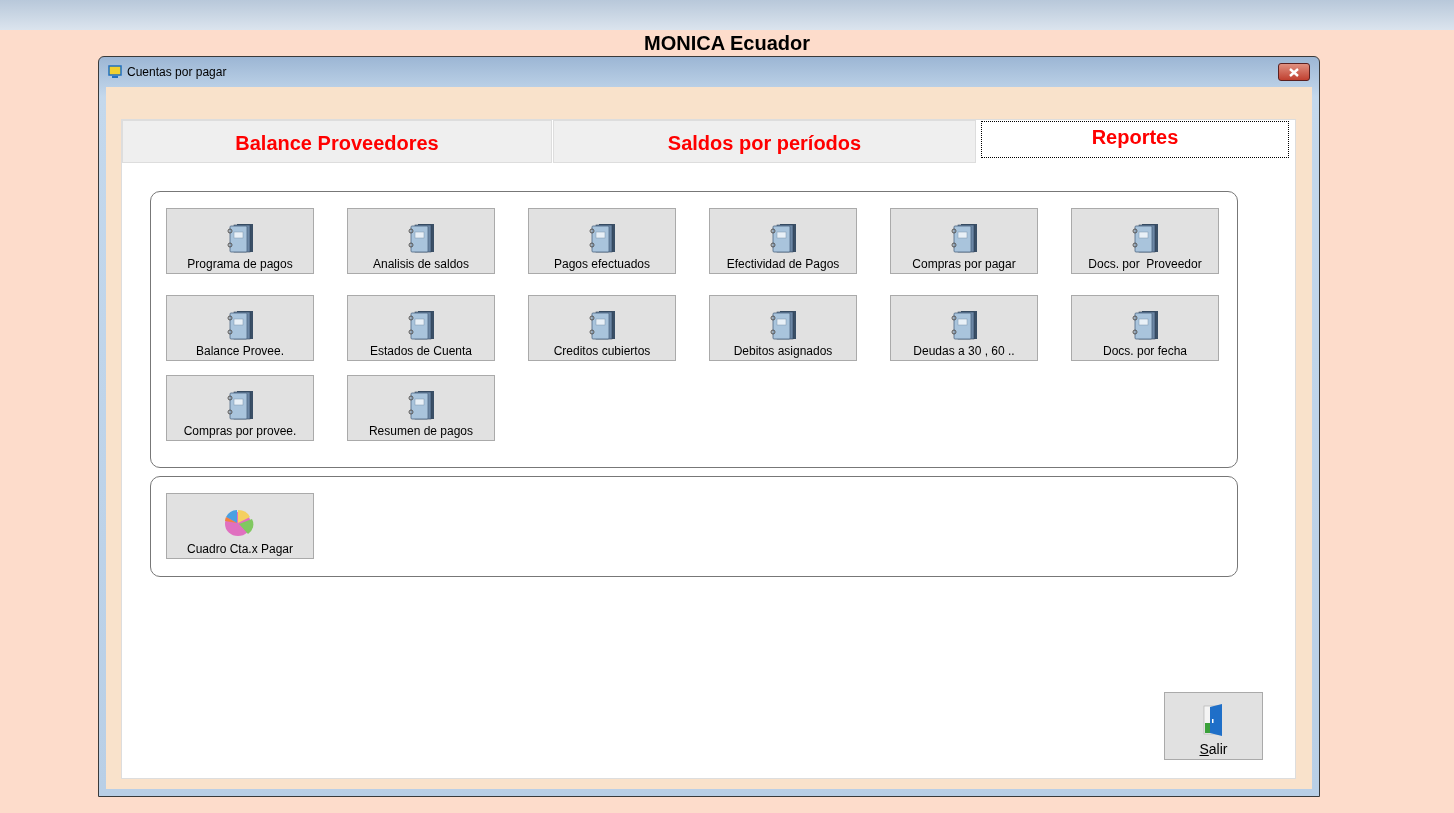  What do you see at coordinates (964, 328) in the screenshot?
I see `report-button: Deudas a 30 , 60 ..` at bounding box center [964, 328].